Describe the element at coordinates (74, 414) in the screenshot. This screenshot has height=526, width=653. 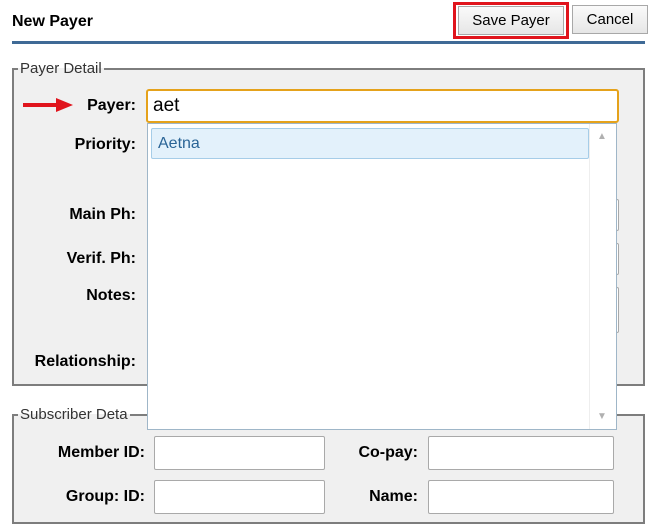
I see `subscriber-detail-legend: Subscriber Deta` at that location.